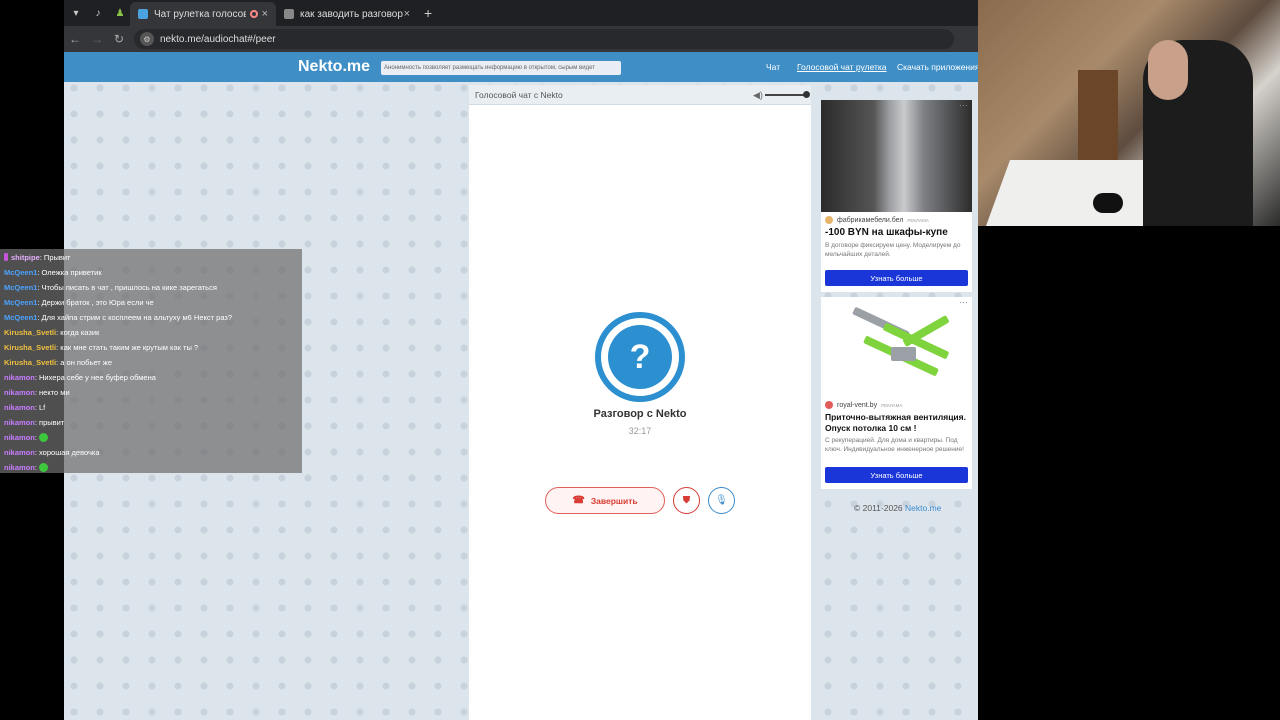 The width and height of the screenshot is (1280, 720). What do you see at coordinates (289, 14) in the screenshot?
I see `search-favicon-icon` at bounding box center [289, 14].